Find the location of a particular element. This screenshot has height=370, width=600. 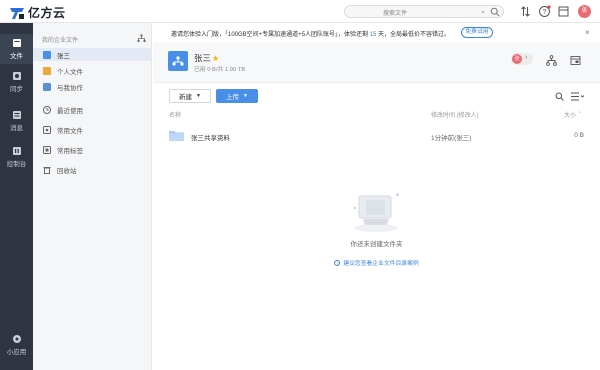

chevron-right-icon: › is located at coordinates (526, 57).